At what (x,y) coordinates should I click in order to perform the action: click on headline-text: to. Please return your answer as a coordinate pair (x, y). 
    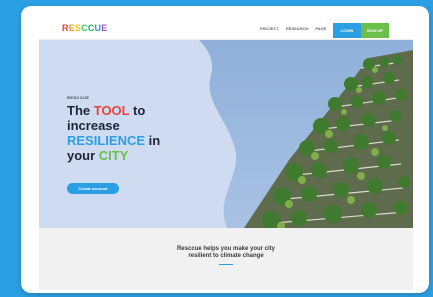
    Looking at the image, I should click on (137, 110).